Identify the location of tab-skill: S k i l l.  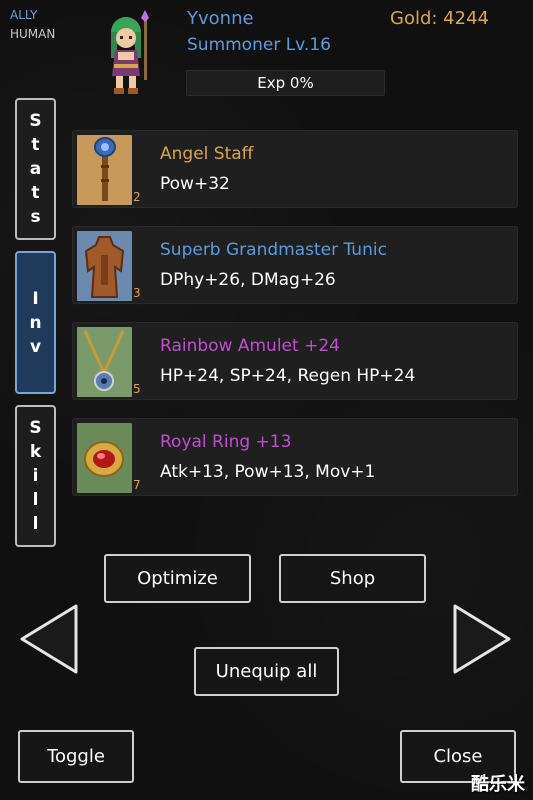
(35, 476).